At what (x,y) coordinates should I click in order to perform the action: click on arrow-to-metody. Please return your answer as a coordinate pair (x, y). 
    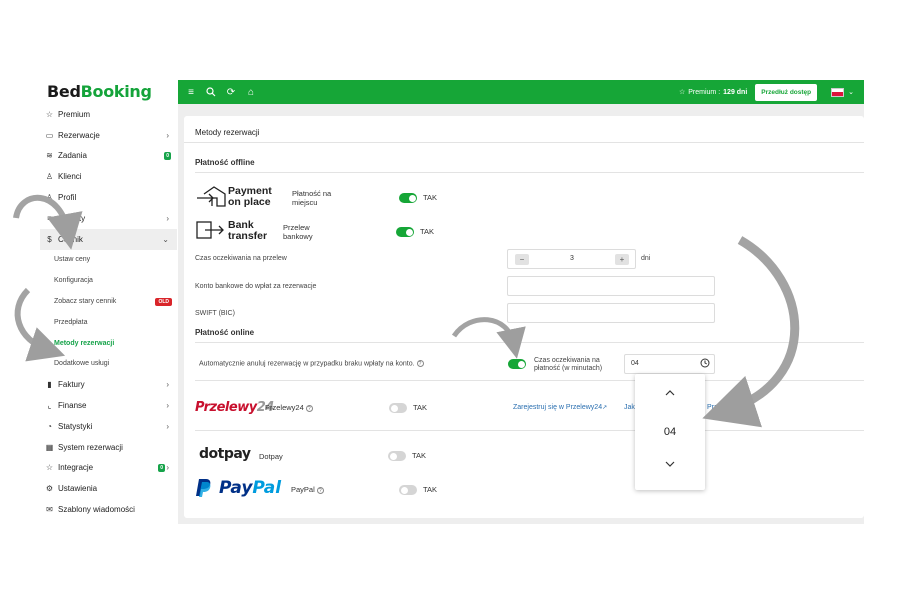
    Looking at the image, I should click on (40, 324).